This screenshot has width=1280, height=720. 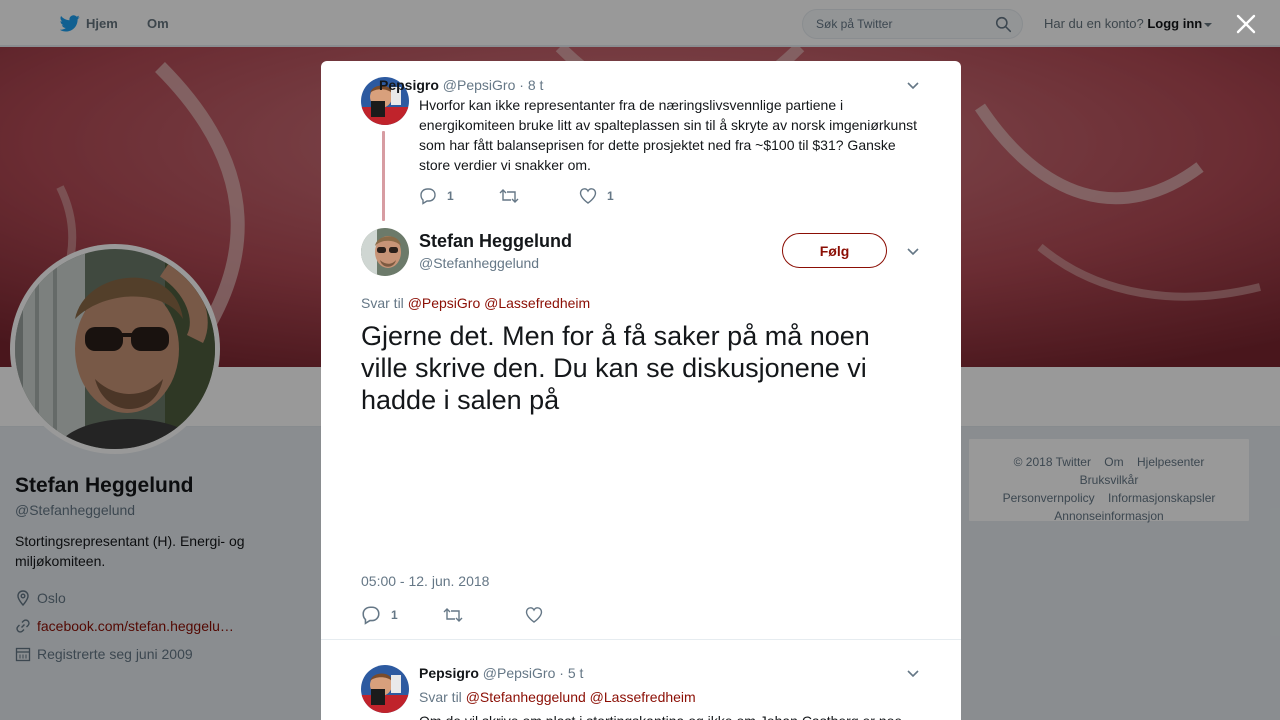 What do you see at coordinates (382, 303) in the screenshot?
I see `reply-to-prefix: Svar til` at bounding box center [382, 303].